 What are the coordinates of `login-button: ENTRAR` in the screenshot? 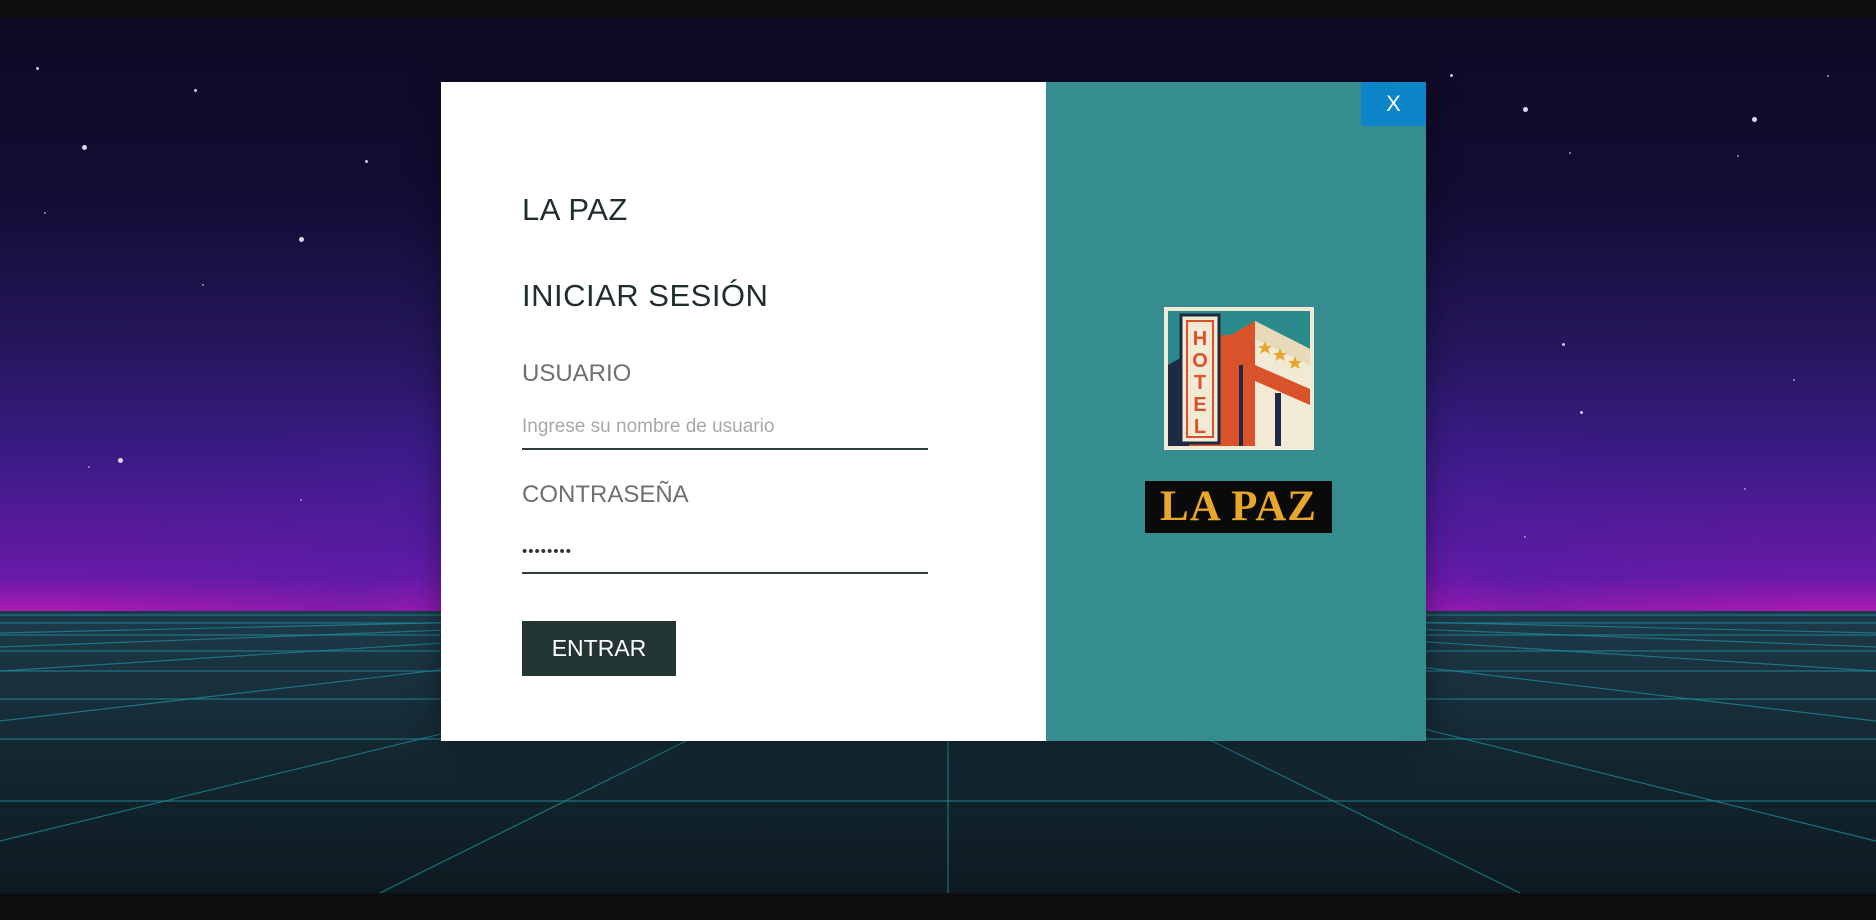 It's located at (599, 648).